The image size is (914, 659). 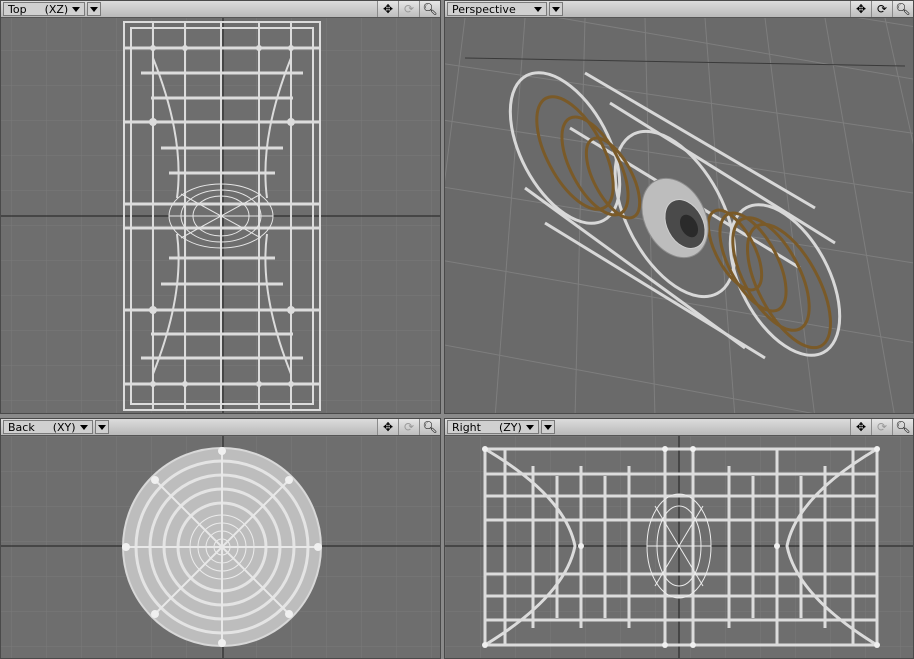 I want to click on viewport-header-back: Back (XY) ✥ ⟳ 🔍︎, so click(x=220, y=427).